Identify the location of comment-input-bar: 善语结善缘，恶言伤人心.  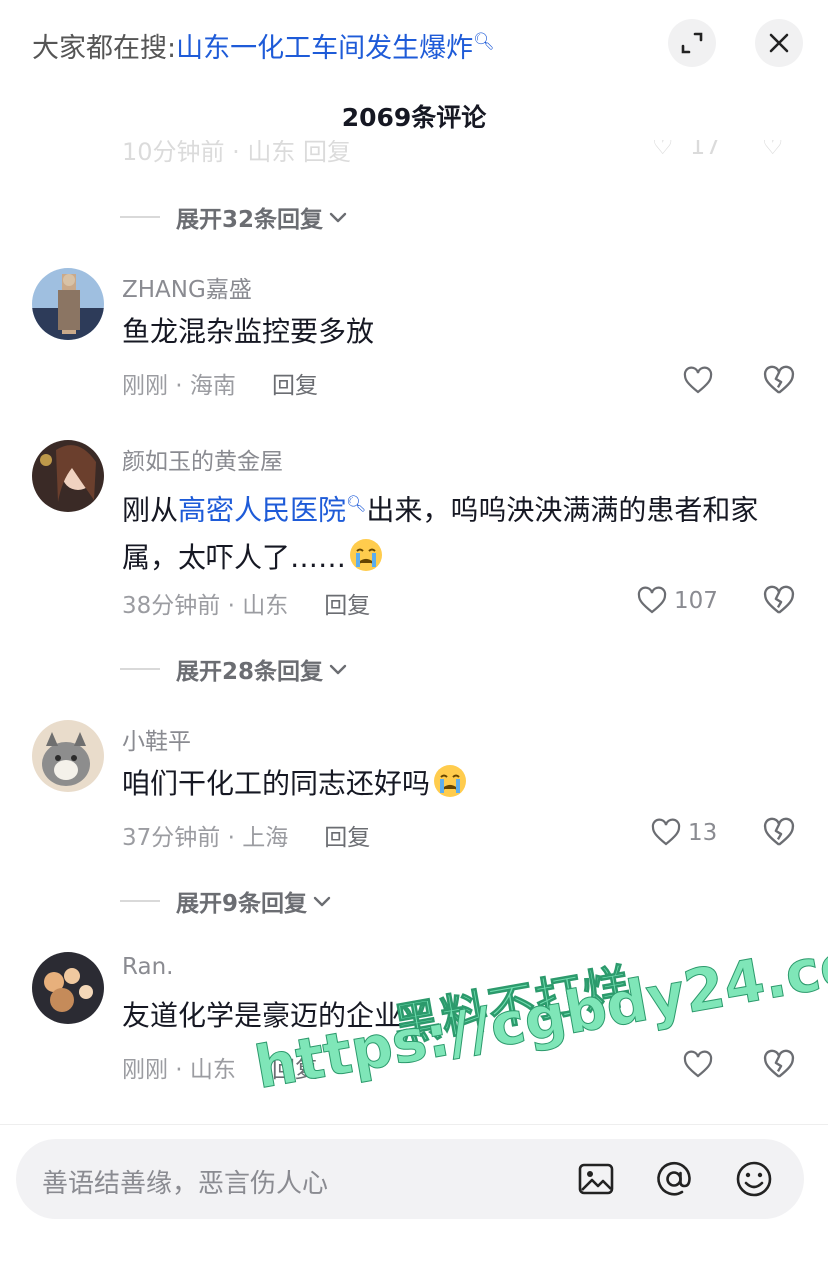
(410, 1179).